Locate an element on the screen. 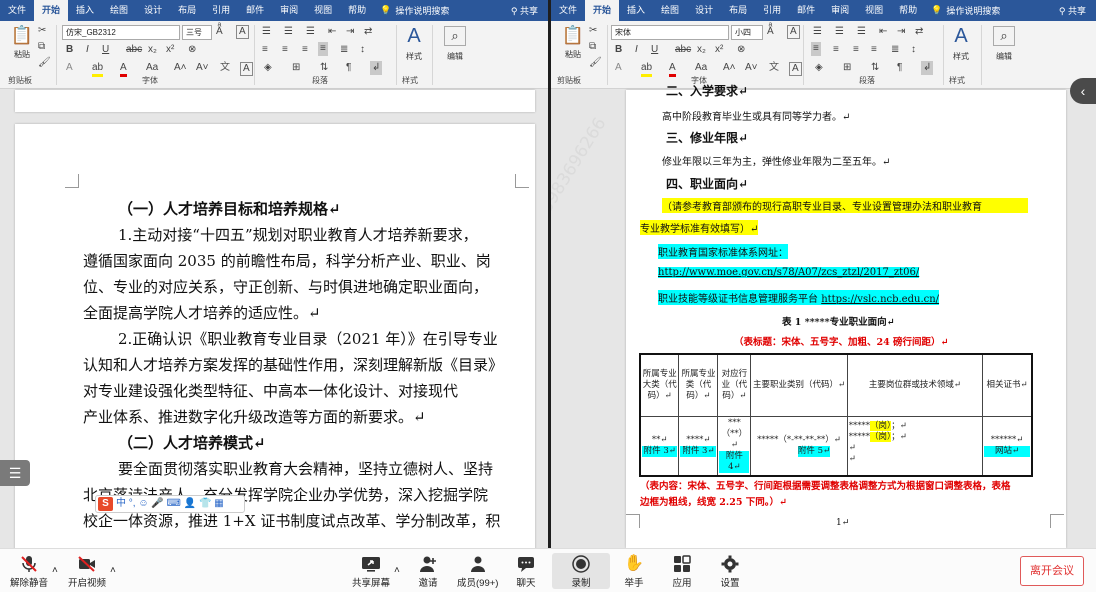 The width and height of the screenshot is (1096, 592). numbering-icon: ☰ is located at coordinates (839, 32).